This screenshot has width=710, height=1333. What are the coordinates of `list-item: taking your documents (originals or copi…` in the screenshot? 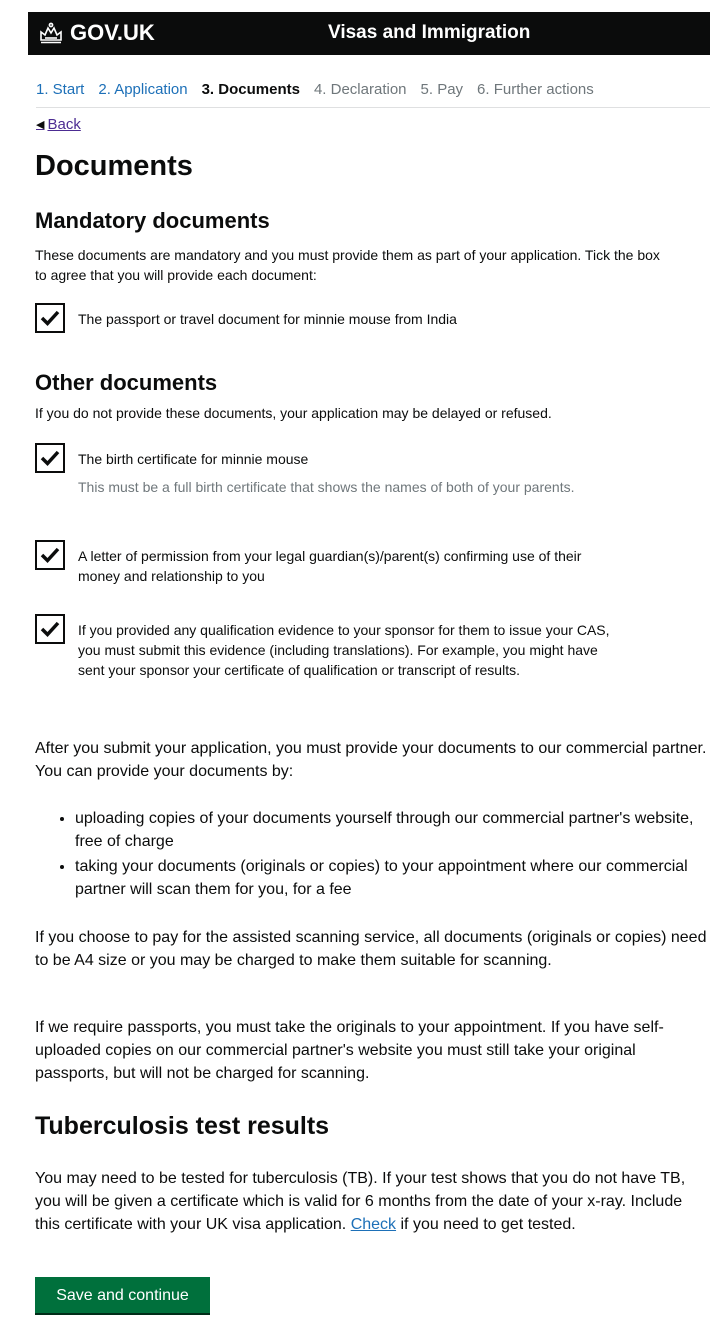 It's located at (392, 878).